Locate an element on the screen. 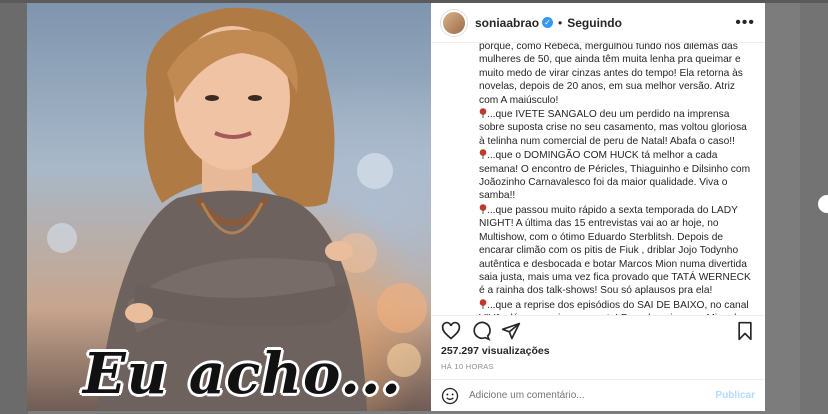  comment-input is located at coordinates (592, 395).